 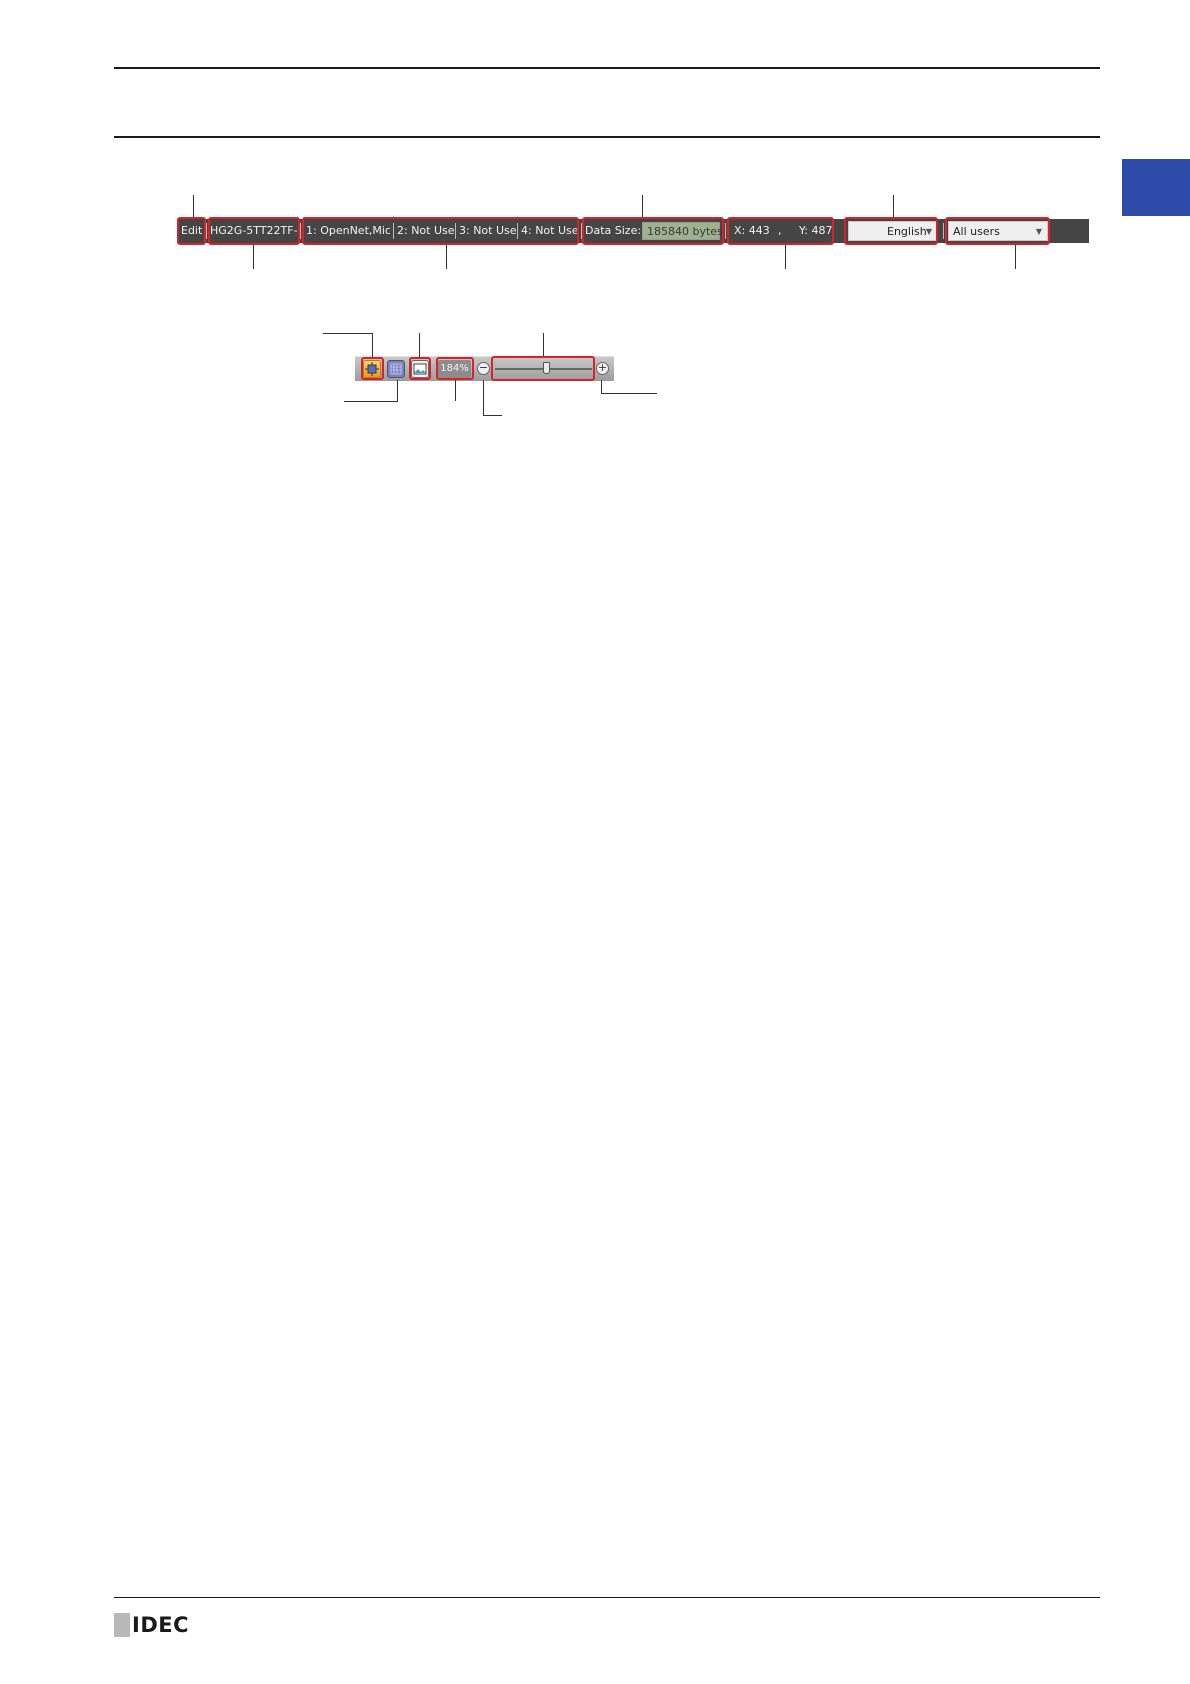 I want to click on header-top-rule, so click(x=607, y=68).